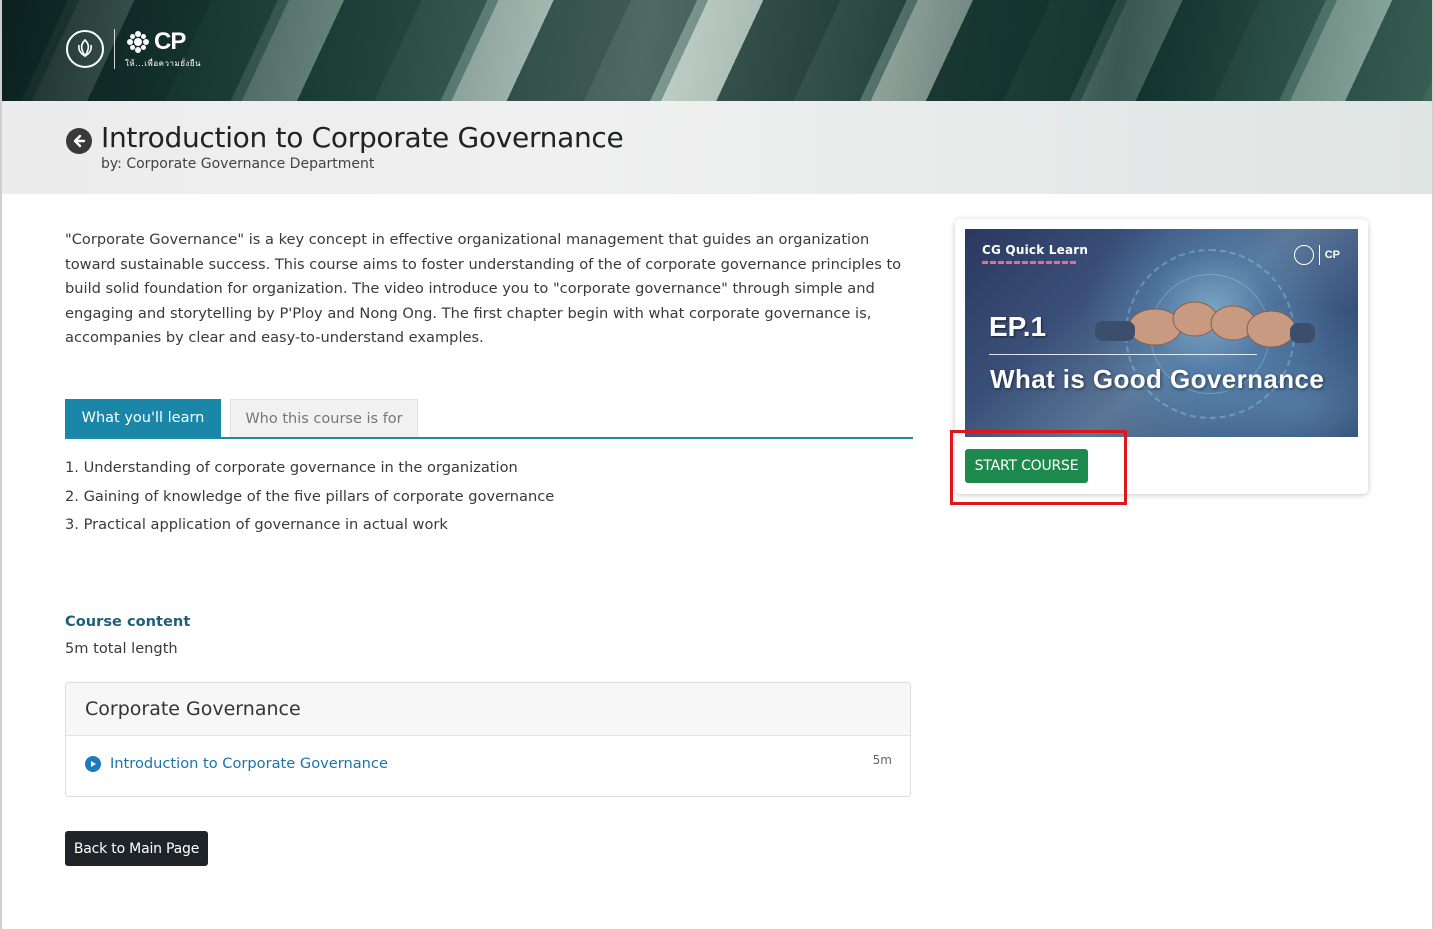  I want to click on thumbnail-logos: CP, so click(1316, 255).